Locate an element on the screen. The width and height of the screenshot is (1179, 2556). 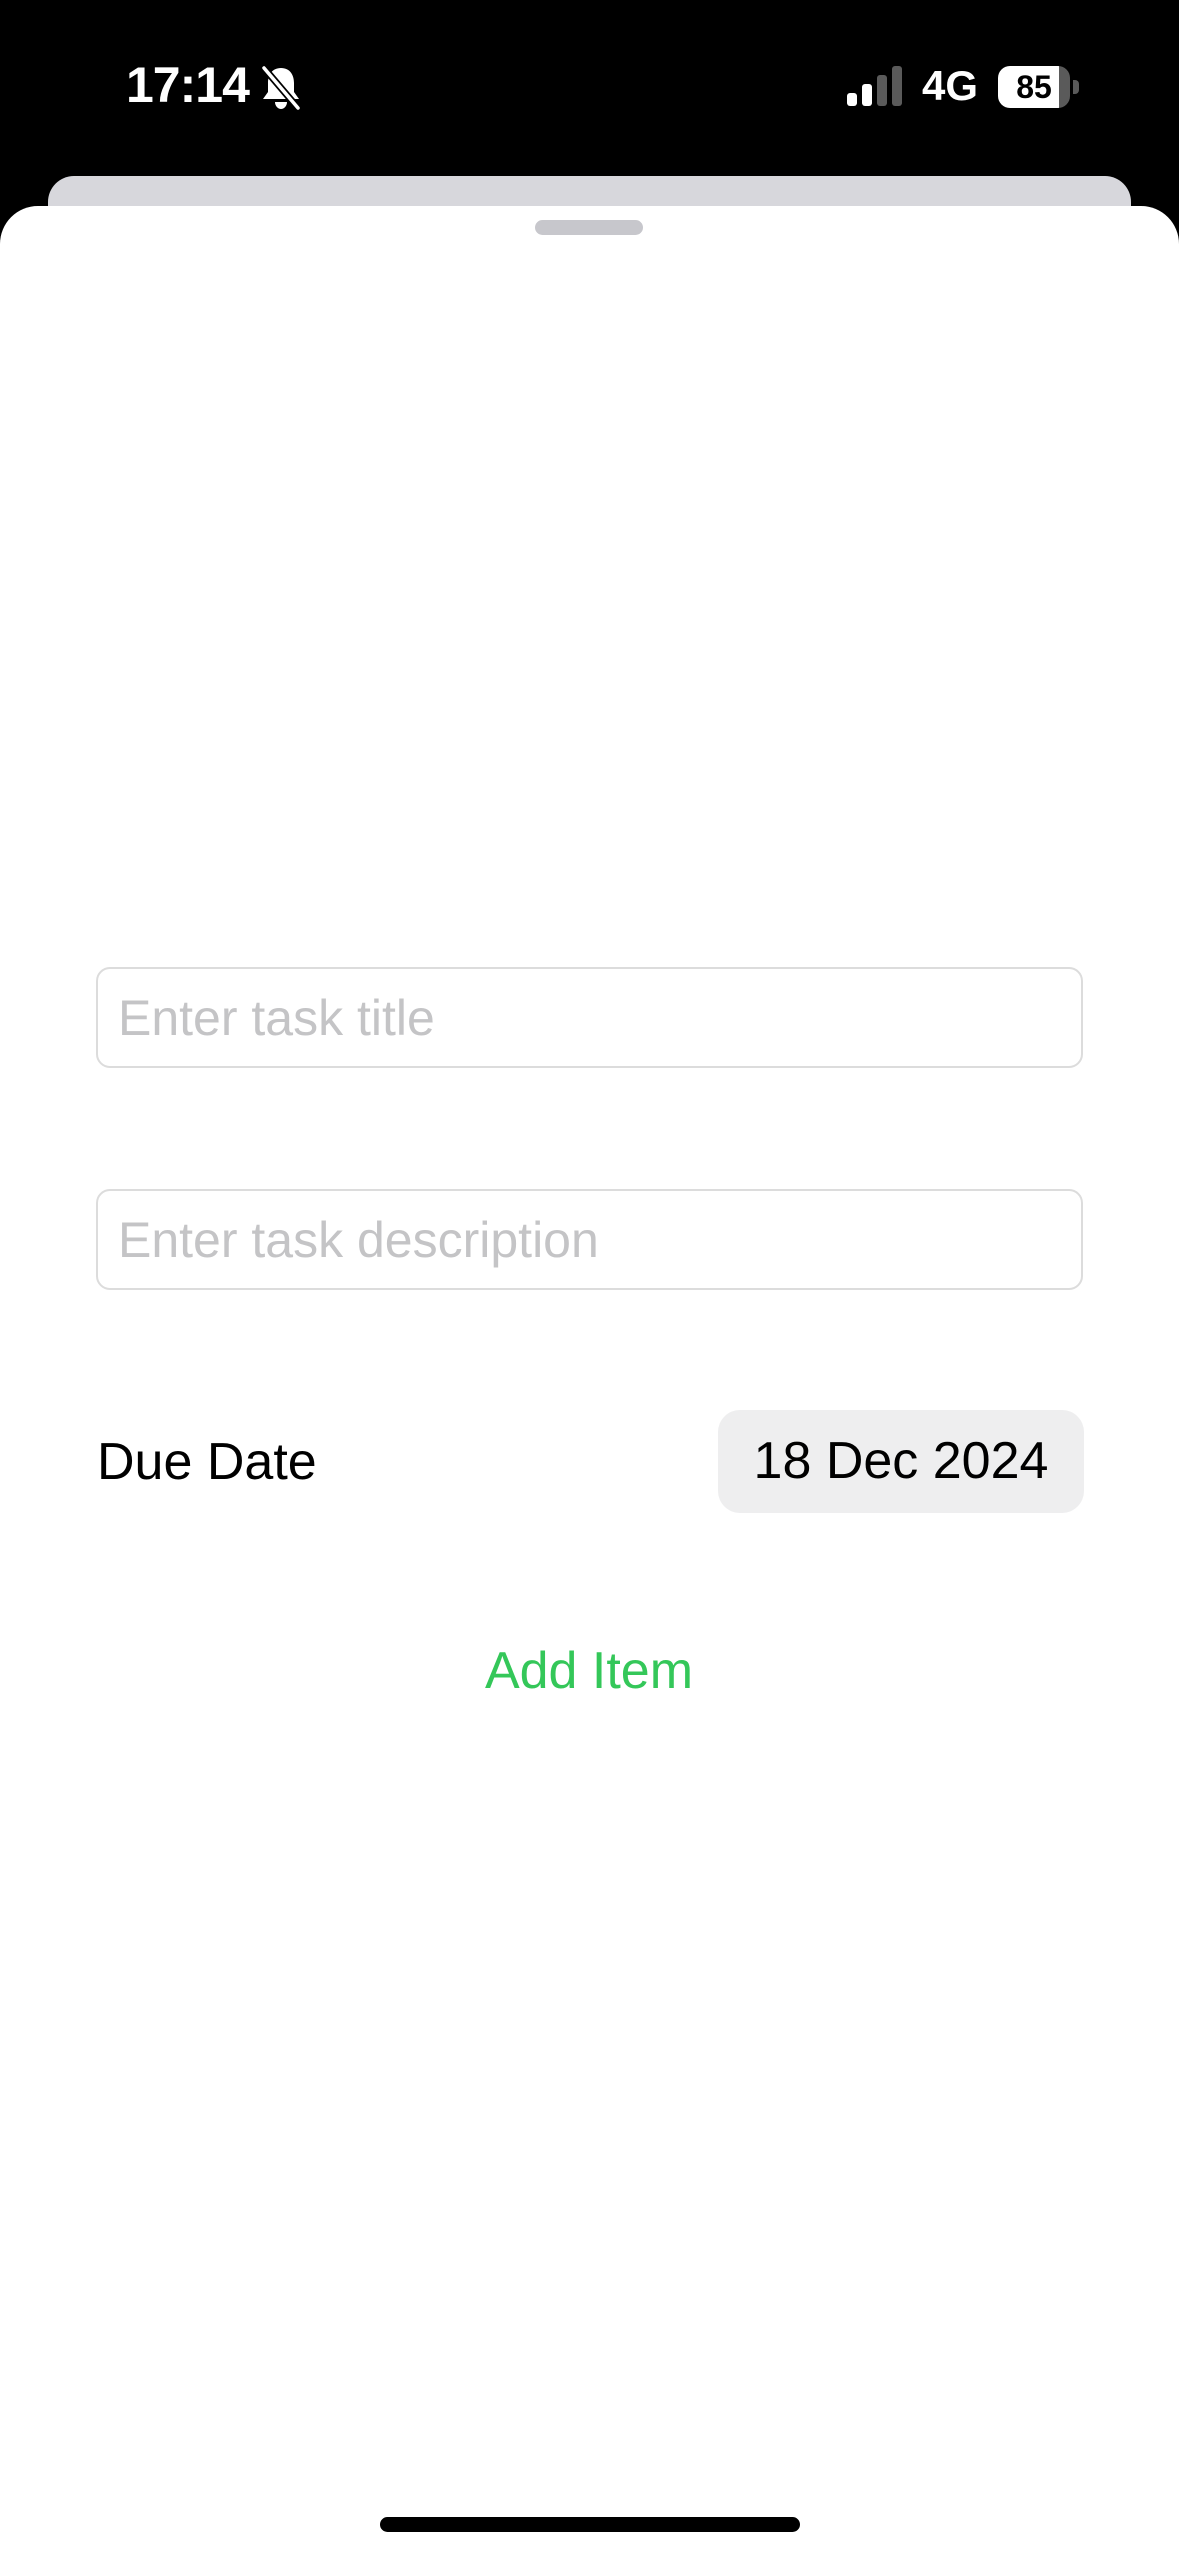
due-date-picker: 18 Dec 2024 is located at coordinates (901, 1461).